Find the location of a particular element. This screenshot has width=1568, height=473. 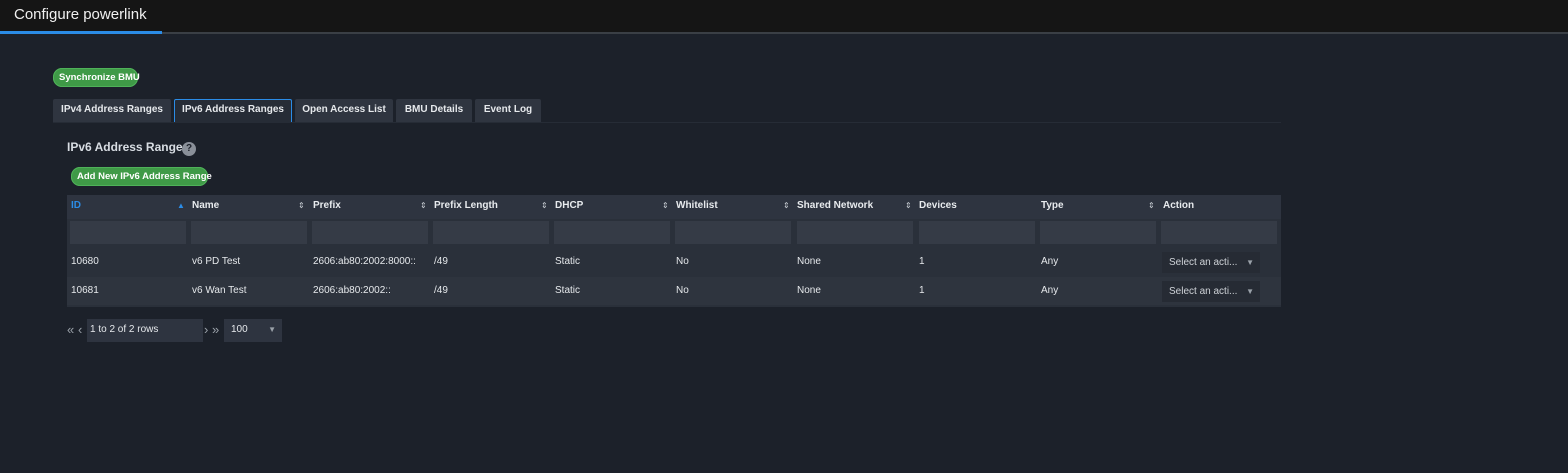

filter-input-devices is located at coordinates (977, 232).